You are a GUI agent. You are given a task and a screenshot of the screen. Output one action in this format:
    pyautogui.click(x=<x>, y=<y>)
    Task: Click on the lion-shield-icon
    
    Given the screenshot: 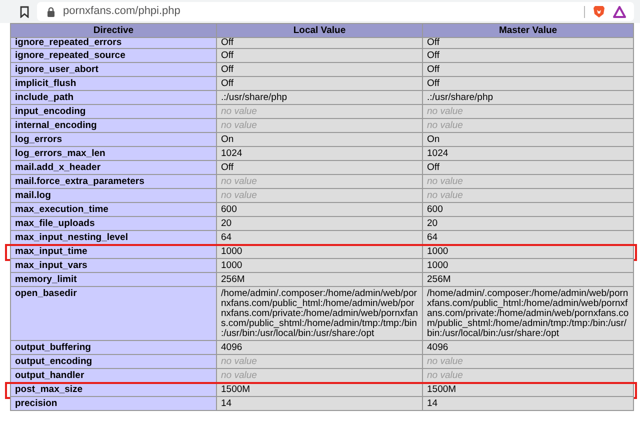 What is the action you would take?
    pyautogui.click(x=599, y=11)
    